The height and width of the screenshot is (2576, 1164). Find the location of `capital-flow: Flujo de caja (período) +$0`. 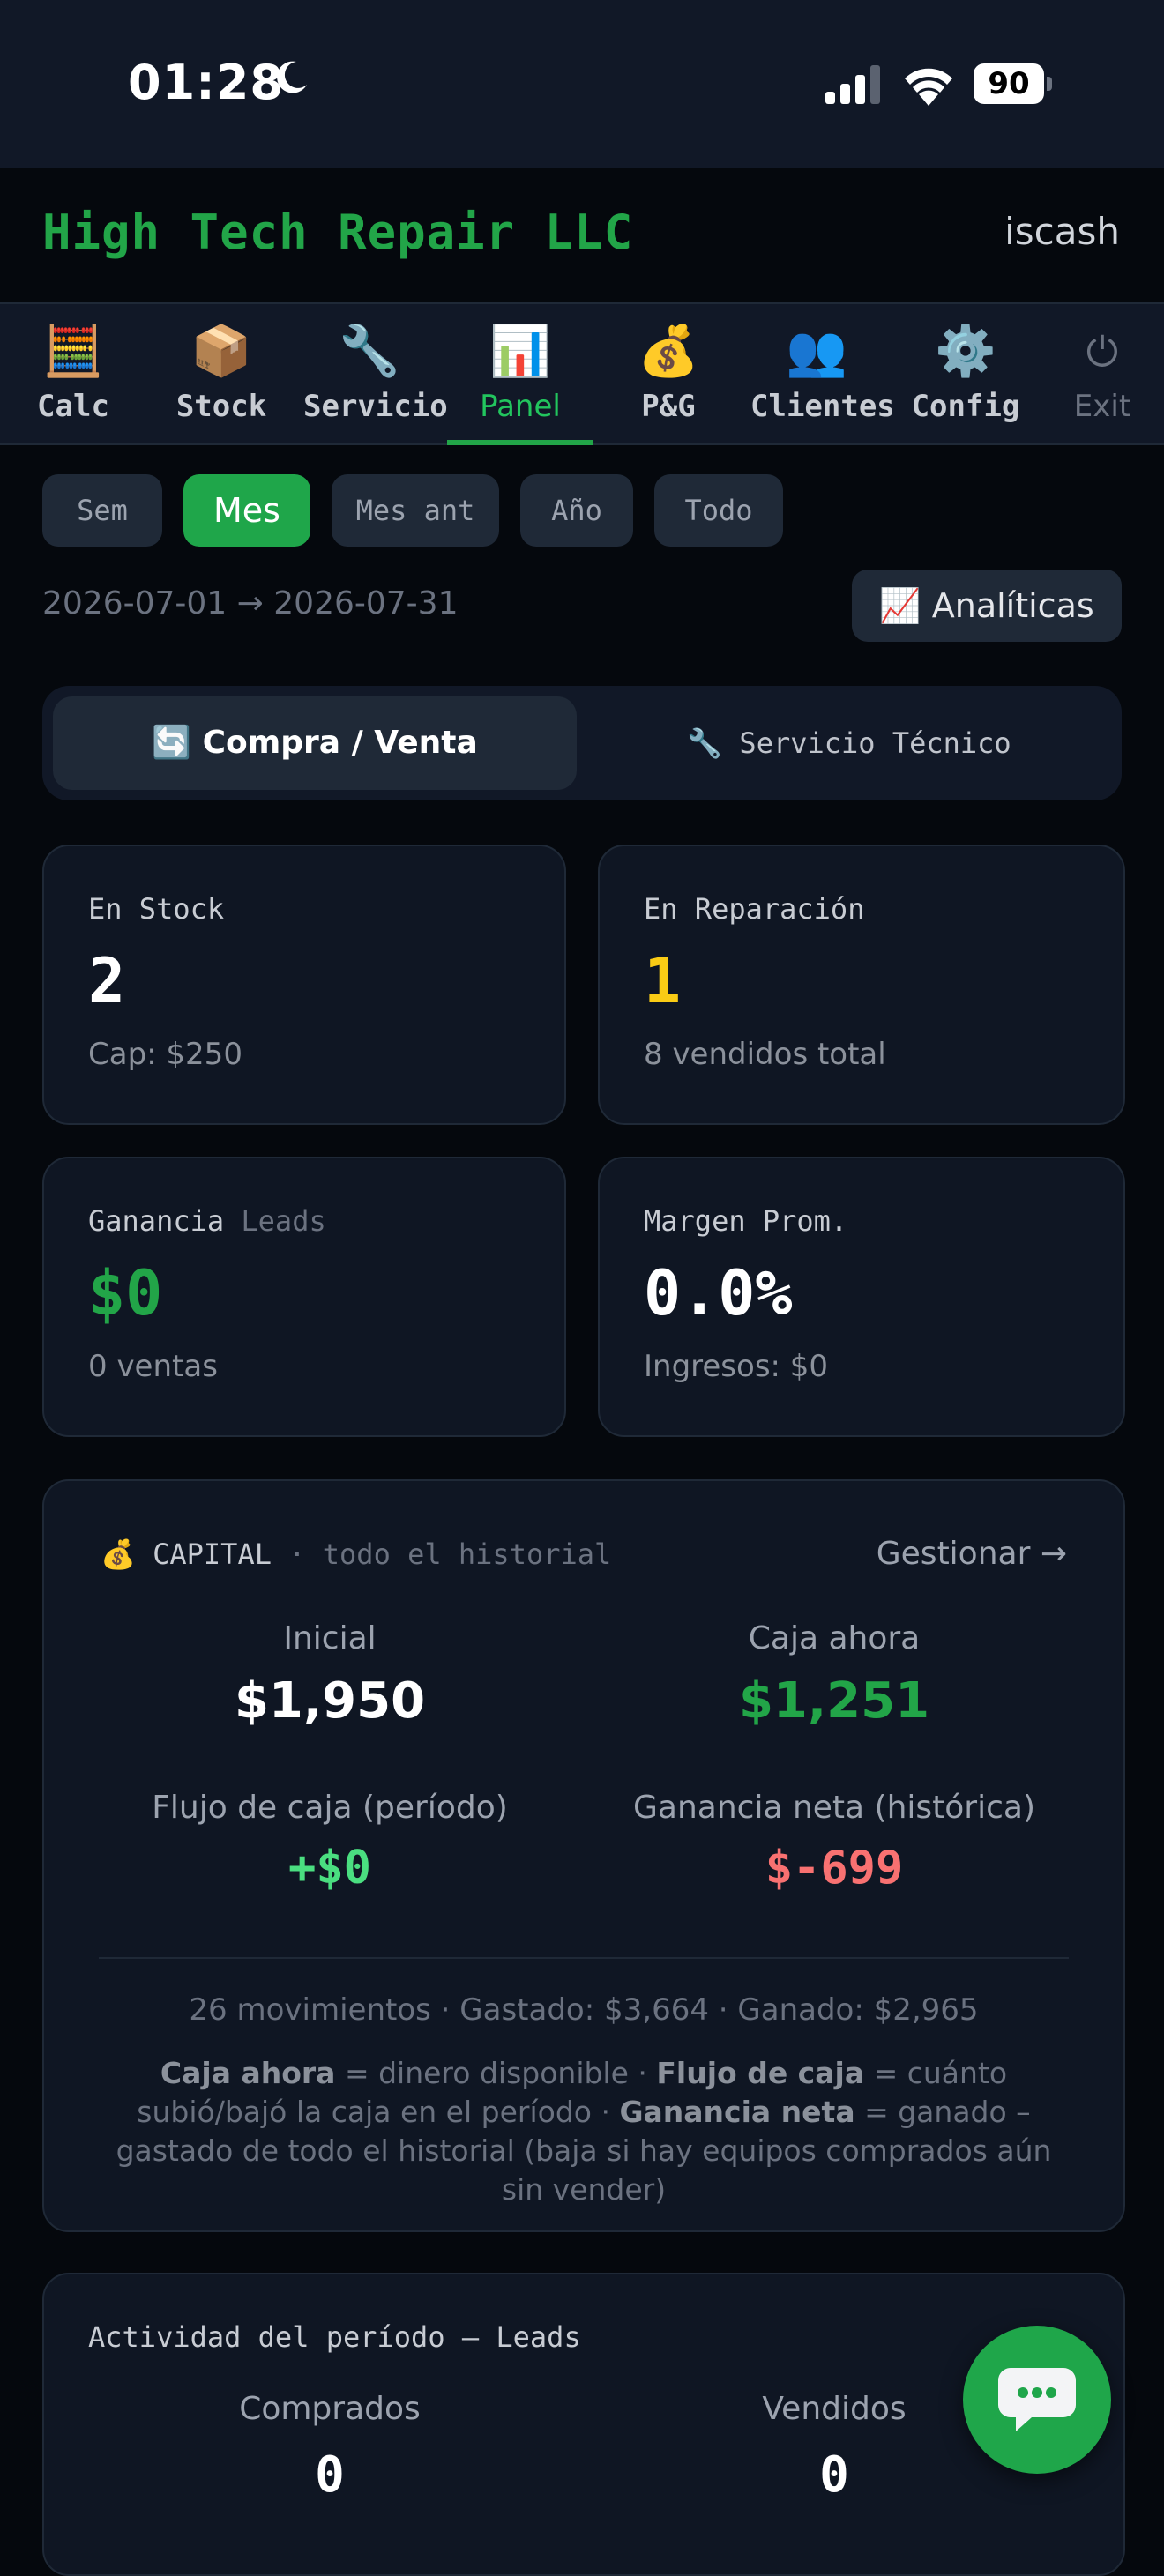

capital-flow: Flujo de caja (período) +$0 is located at coordinates (330, 1843).